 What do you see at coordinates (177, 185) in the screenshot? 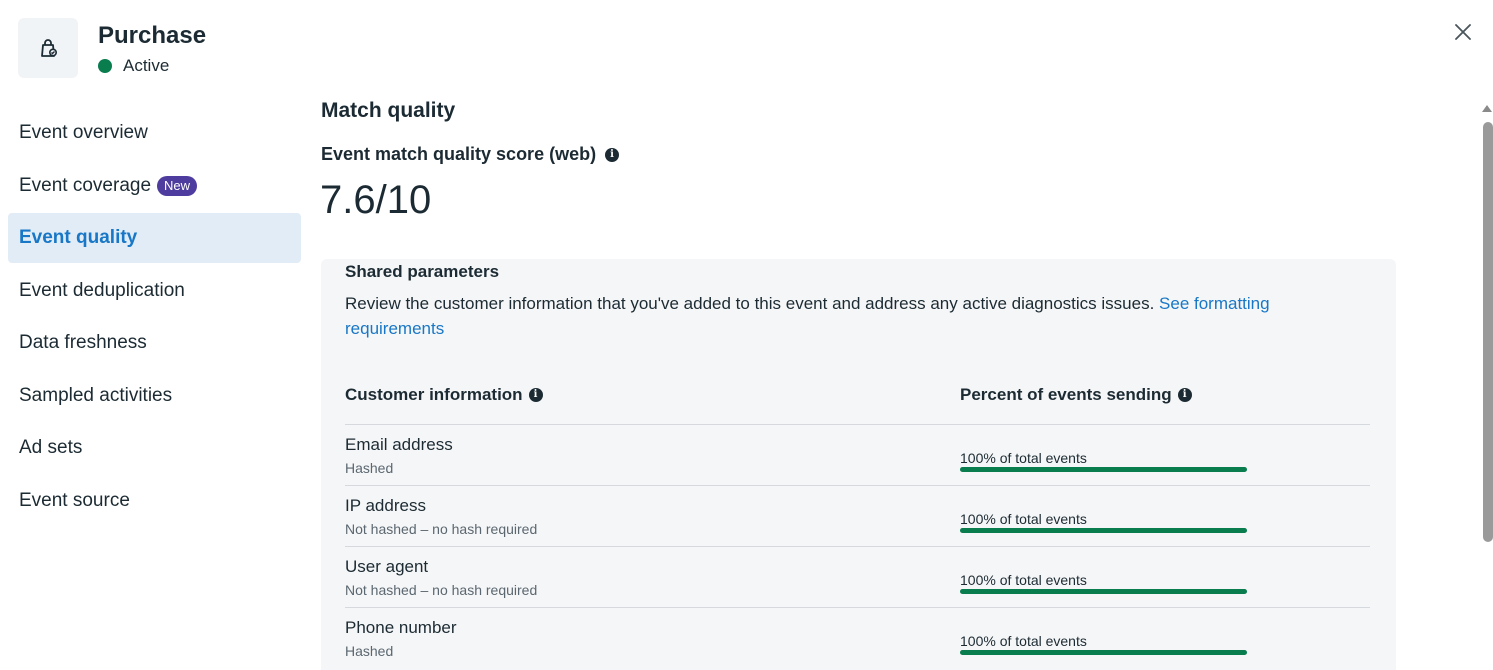
I see `new-badge: New` at bounding box center [177, 185].